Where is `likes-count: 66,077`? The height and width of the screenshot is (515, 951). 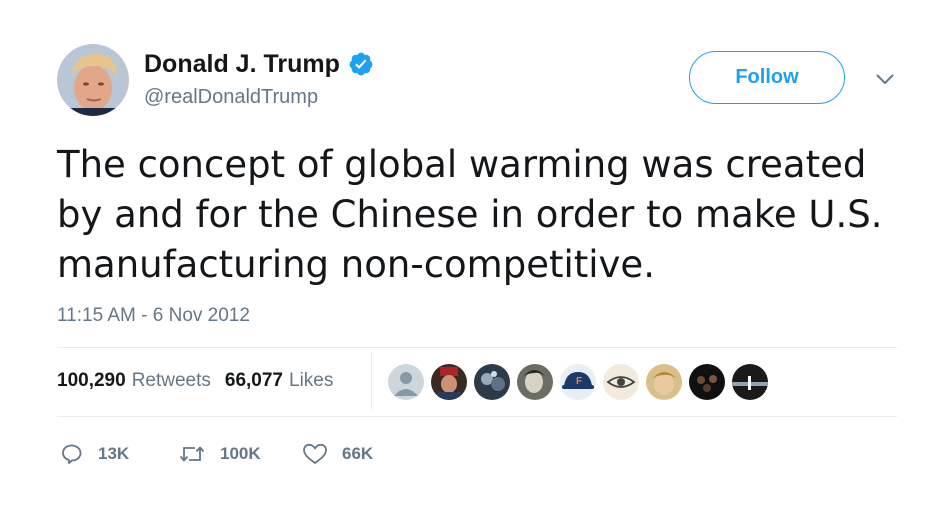
likes-count: 66,077 is located at coordinates (254, 380).